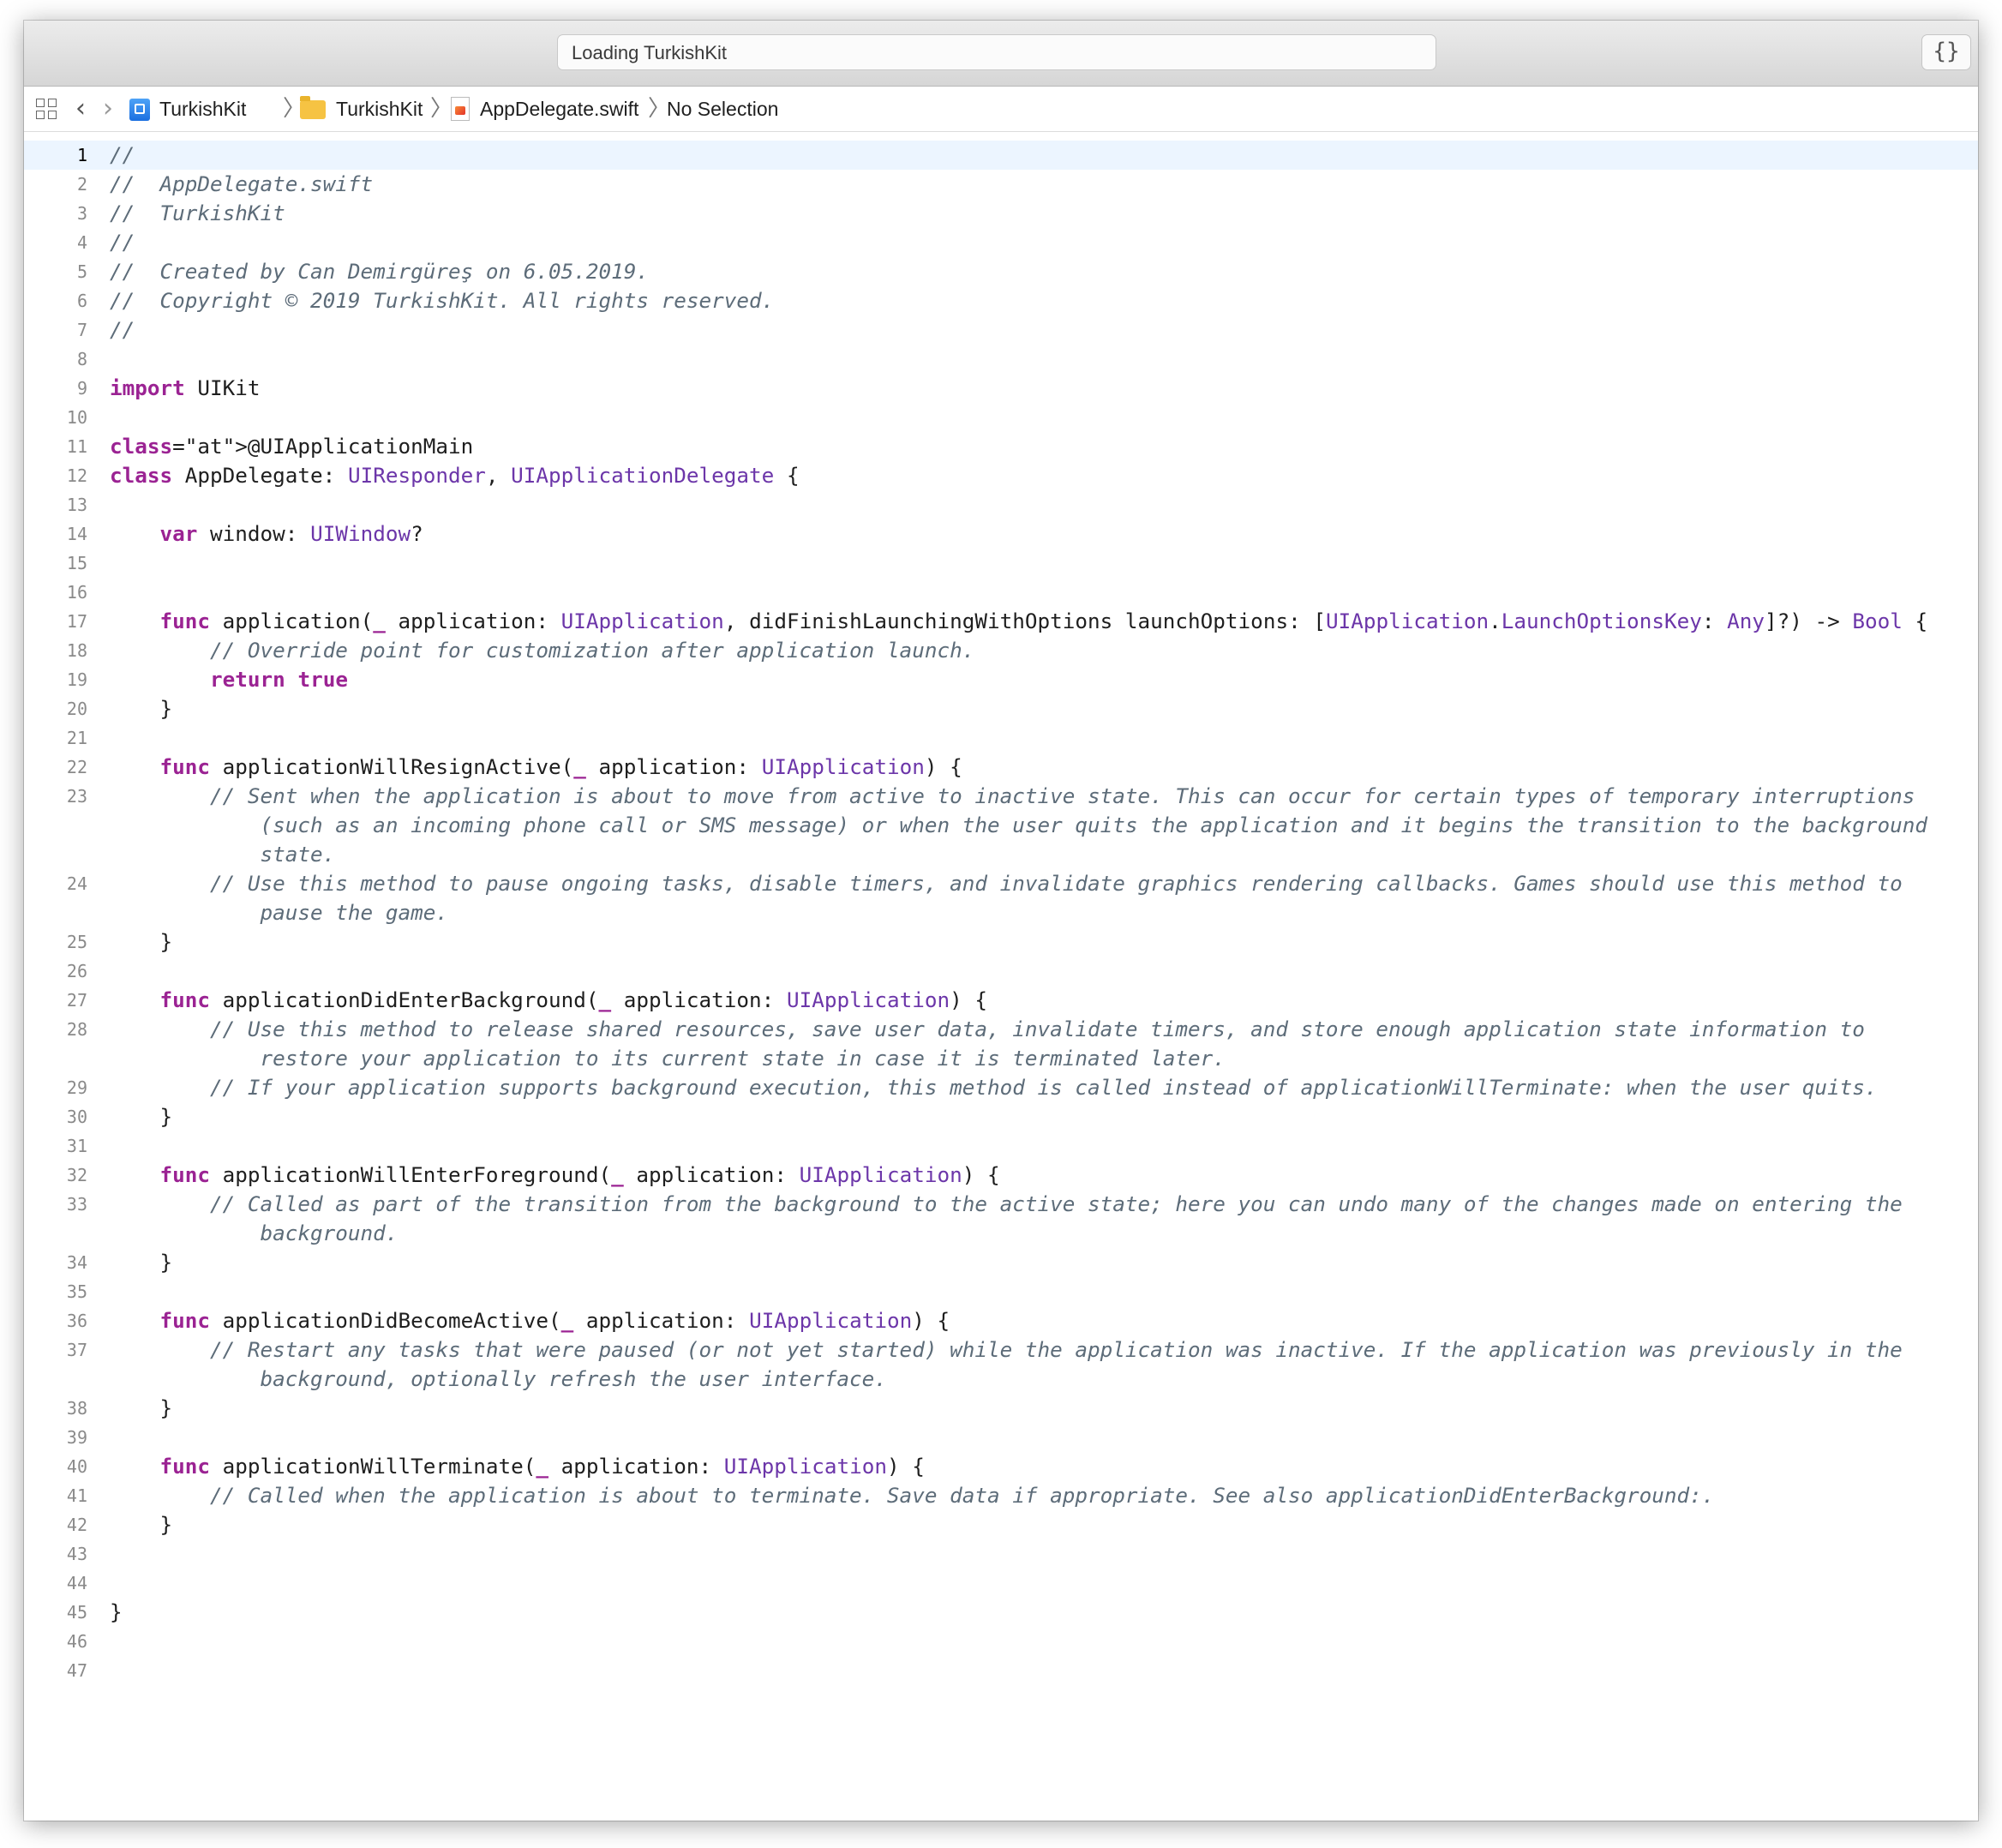 Image resolution: width=2002 pixels, height=1848 pixels. Describe the element at coordinates (1001, 1524) in the screenshot. I see `code-line: 42 }` at that location.